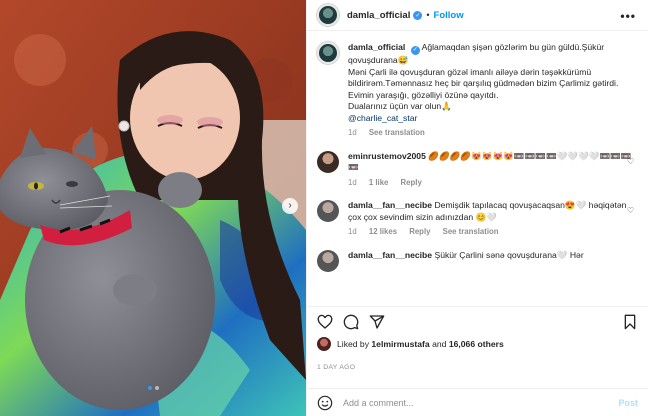 The width and height of the screenshot is (648, 416). Describe the element at coordinates (336, 367) in the screenshot. I see `post-age: 1 DAY AGO` at that location.